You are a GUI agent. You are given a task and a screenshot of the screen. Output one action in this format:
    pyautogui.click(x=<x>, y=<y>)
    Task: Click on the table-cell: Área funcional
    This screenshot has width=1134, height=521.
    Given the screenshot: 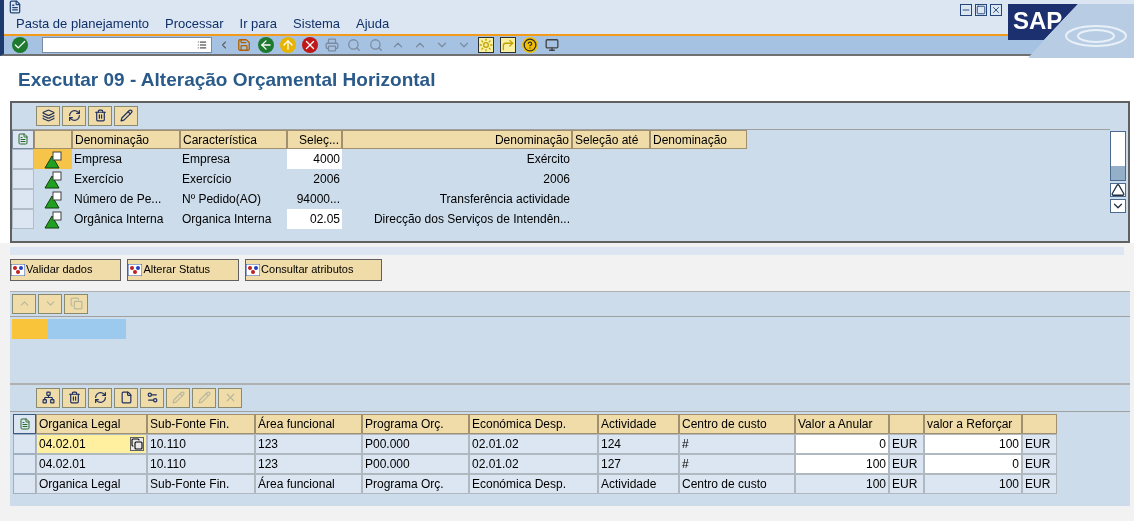 What is the action you would take?
    pyautogui.click(x=308, y=483)
    